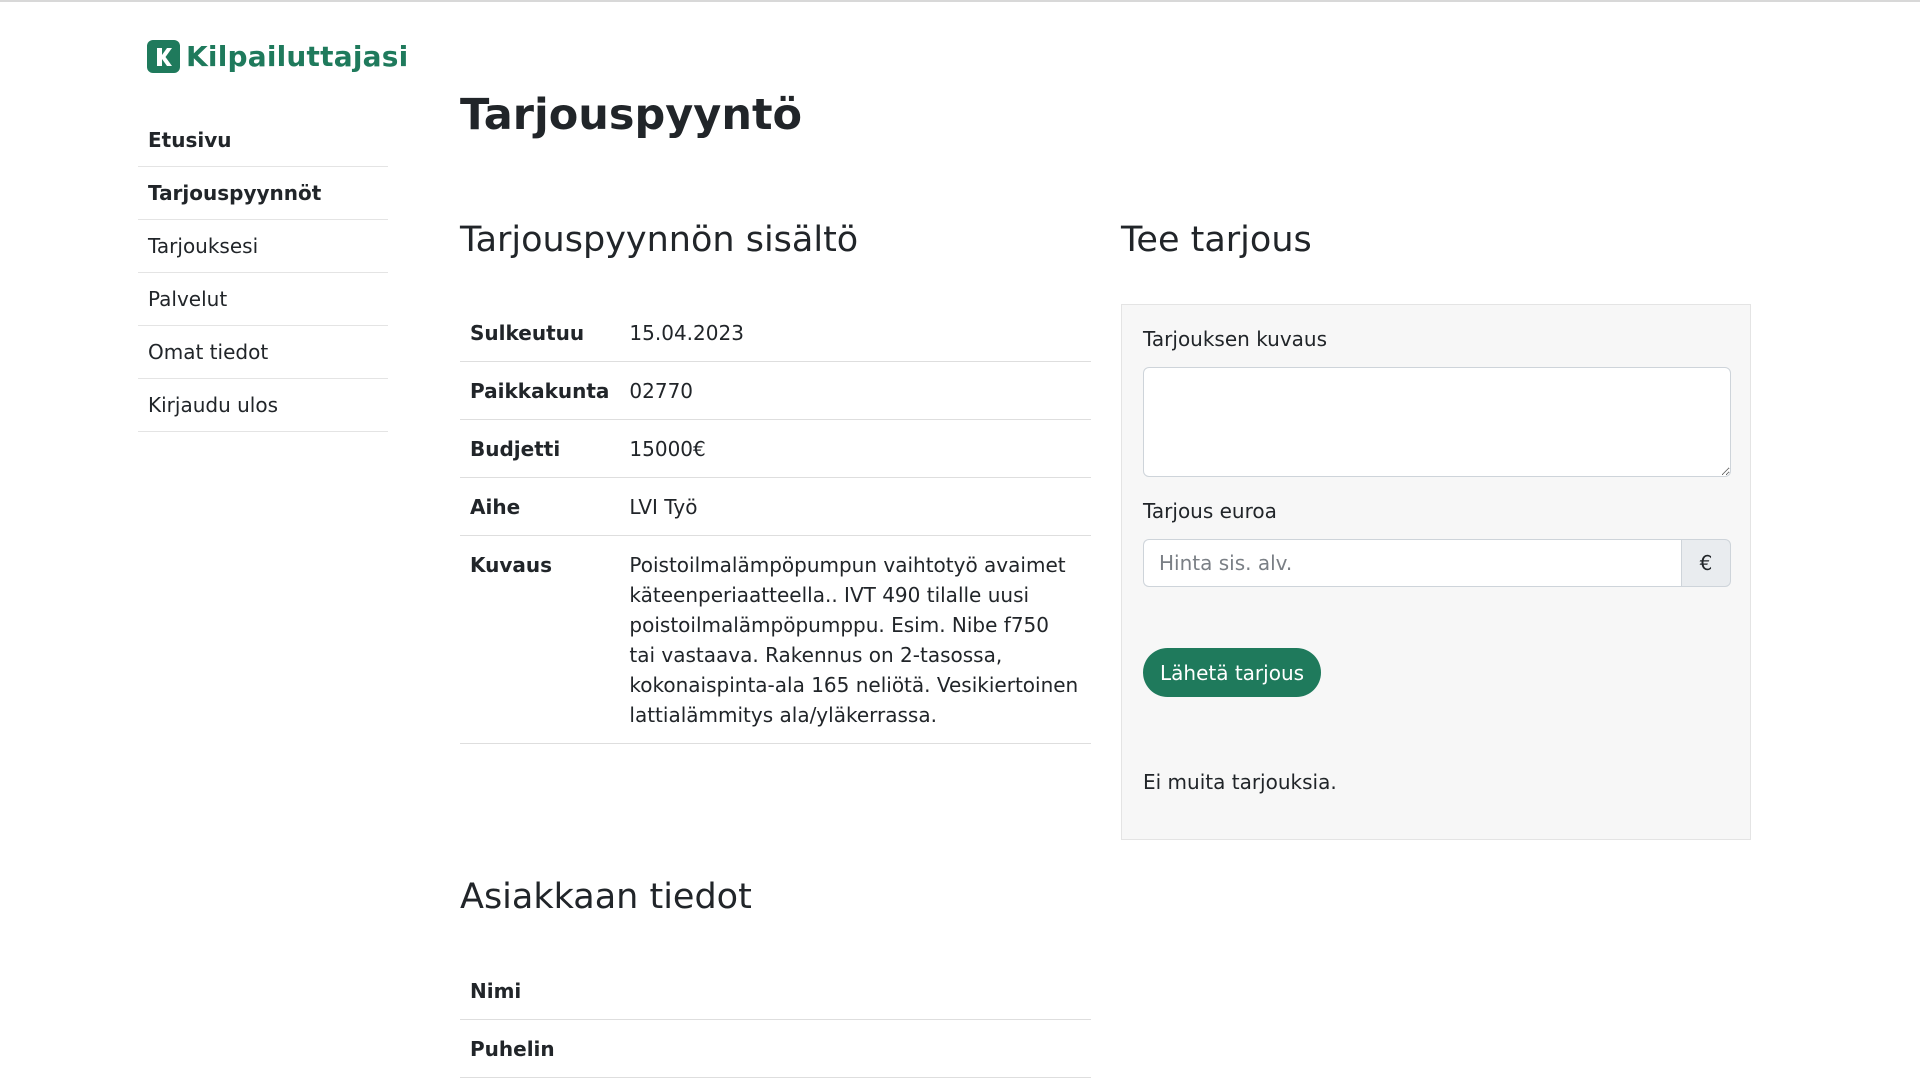 Image resolution: width=1920 pixels, height=1078 pixels. I want to click on table-row: Nimi, so click(775, 991).